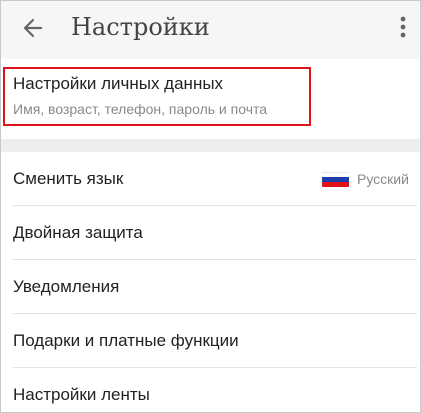  I want to click on settings-item-label: Сменить язык, so click(68, 178).